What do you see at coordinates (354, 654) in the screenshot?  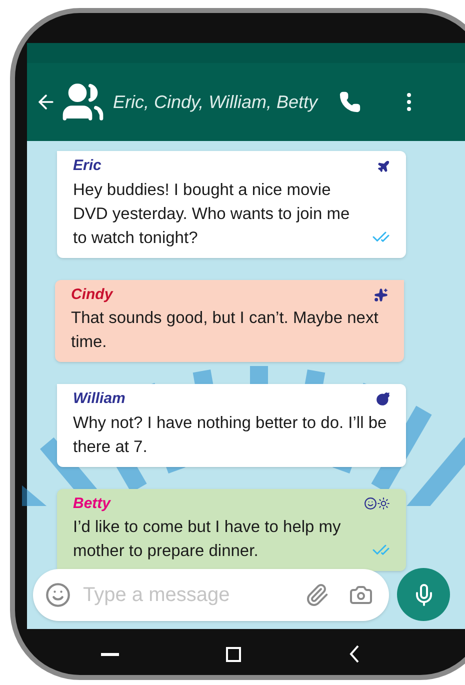 I see `nav-back-icon` at bounding box center [354, 654].